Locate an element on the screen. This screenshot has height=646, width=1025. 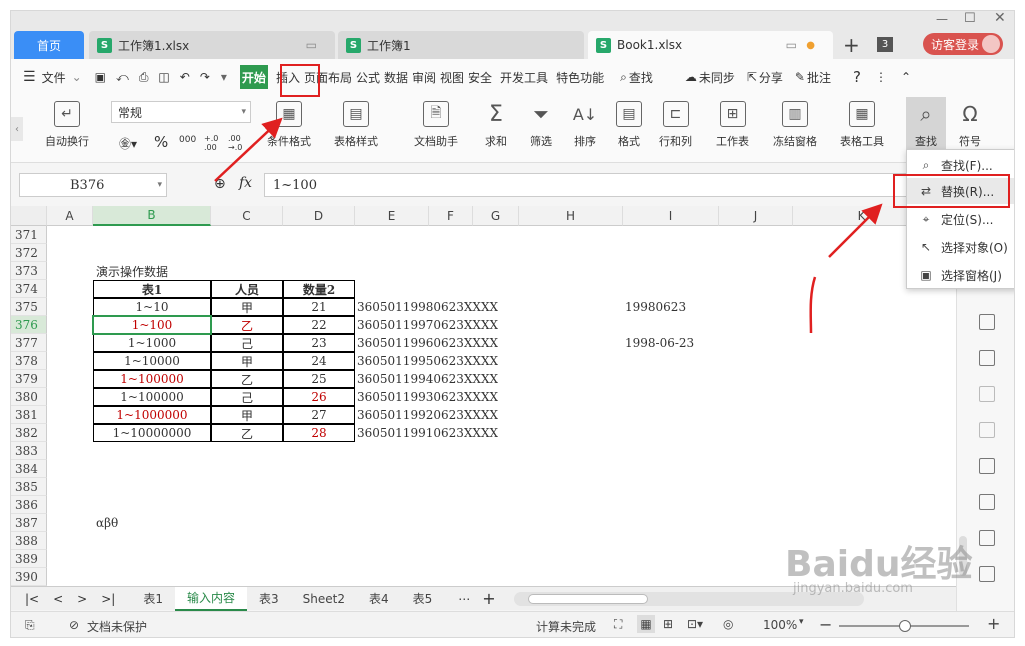
arrow-to-start is located at coordinates (248, 149).